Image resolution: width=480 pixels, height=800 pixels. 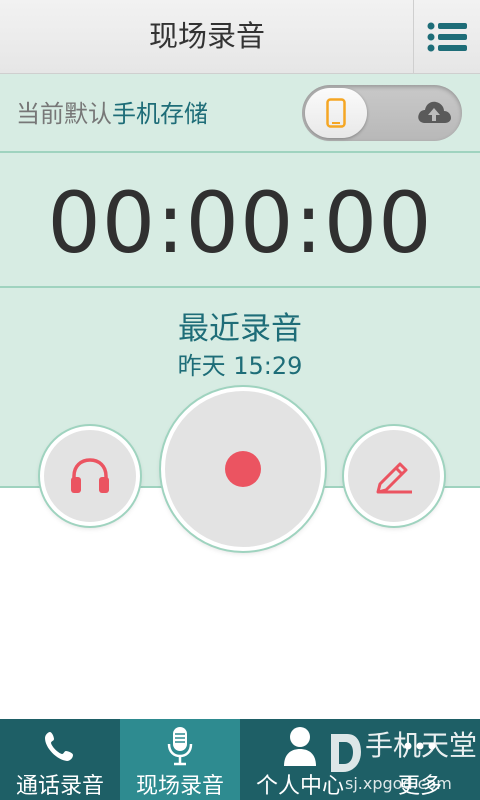 I want to click on header-bar: 现场录音, so click(x=240, y=37).